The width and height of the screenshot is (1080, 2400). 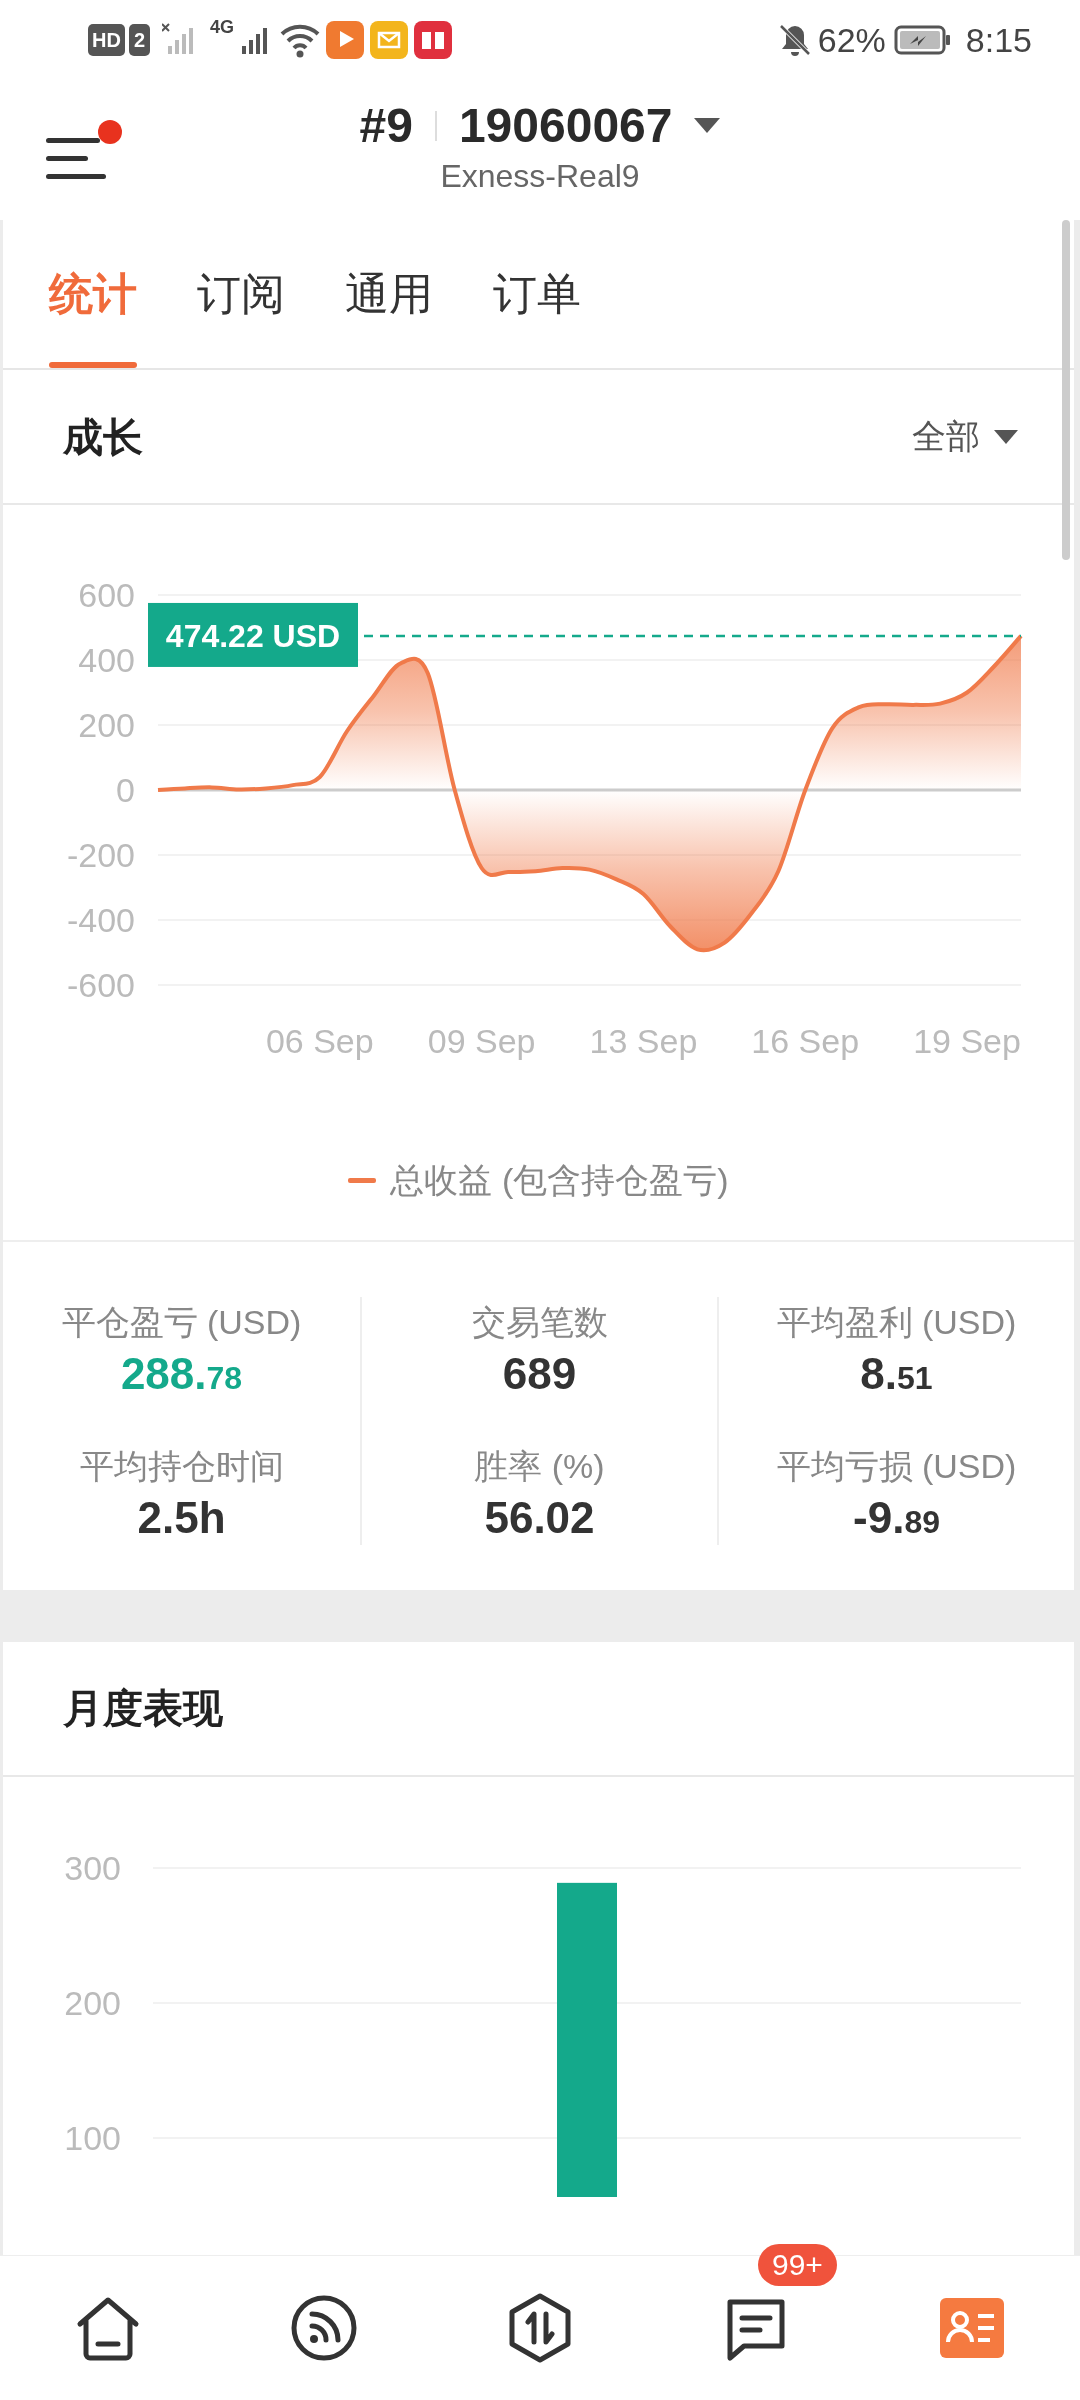 I want to click on stat-label: 平均亏损 (USD), so click(x=896, y=1466).